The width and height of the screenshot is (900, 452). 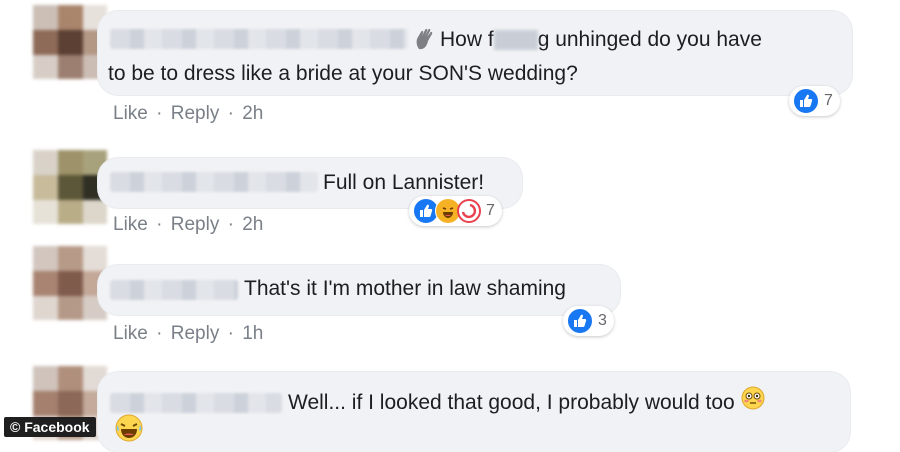 What do you see at coordinates (404, 182) in the screenshot?
I see `comment-text: Full on Lannister!` at bounding box center [404, 182].